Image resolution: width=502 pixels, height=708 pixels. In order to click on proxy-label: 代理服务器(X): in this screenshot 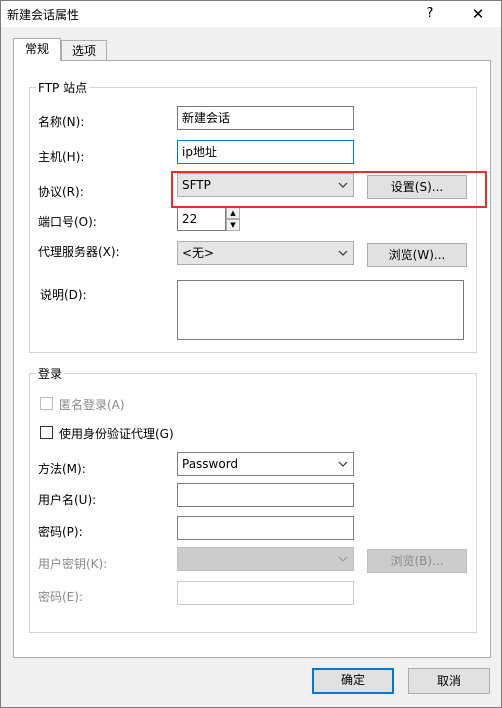, I will do `click(79, 252)`.